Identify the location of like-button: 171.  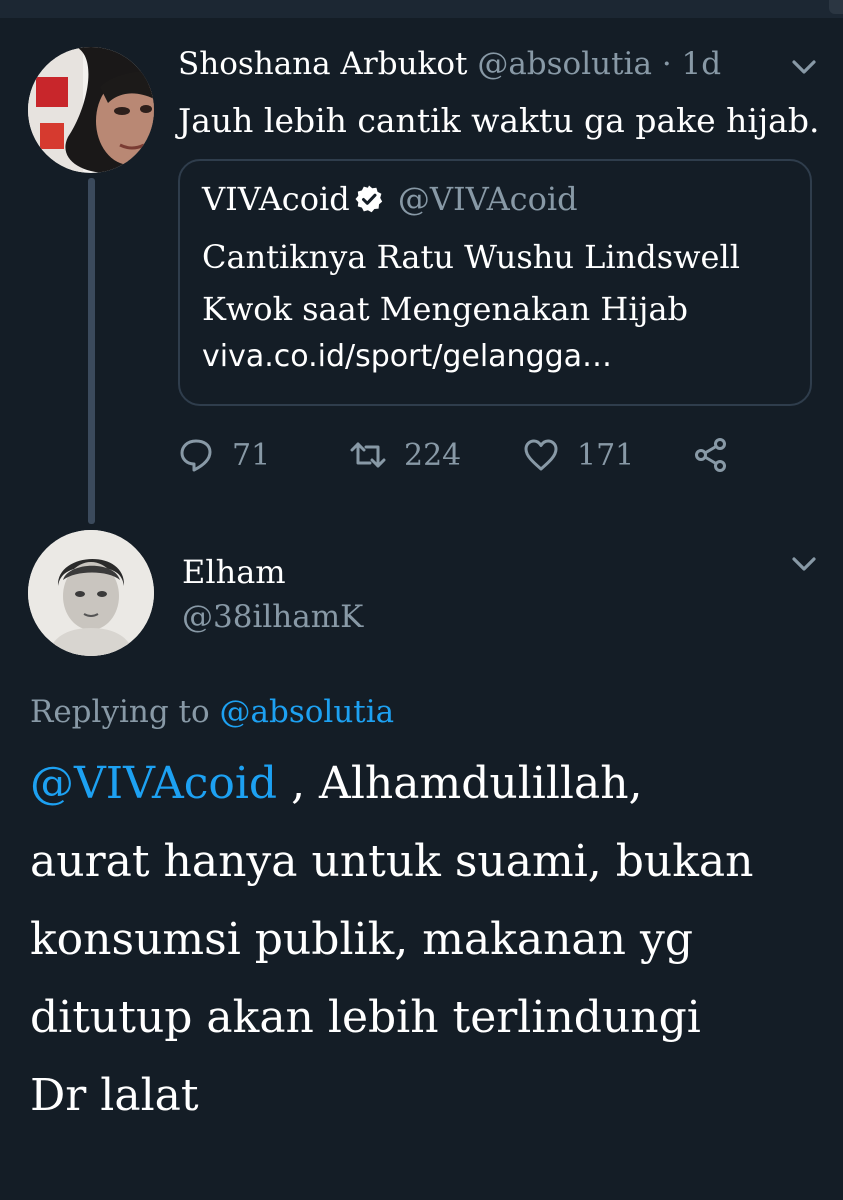
(578, 455).